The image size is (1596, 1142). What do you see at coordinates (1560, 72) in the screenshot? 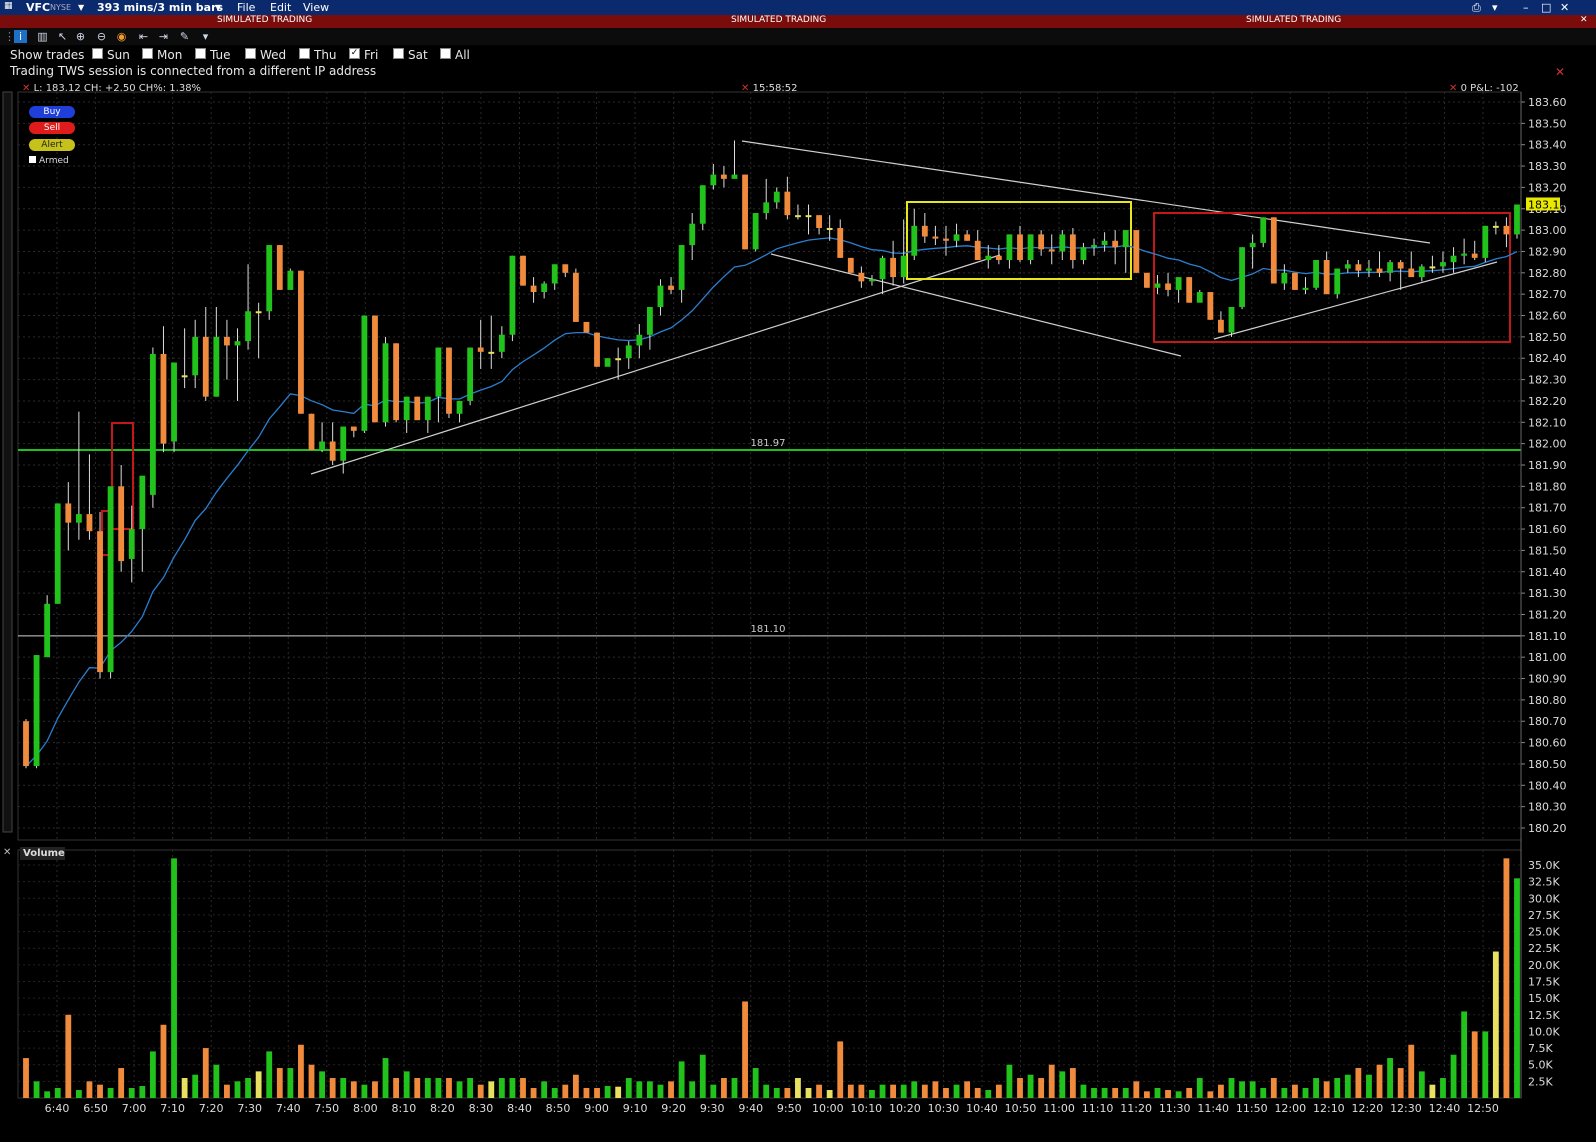
I see `close-notice-icon: ✕` at bounding box center [1560, 72].